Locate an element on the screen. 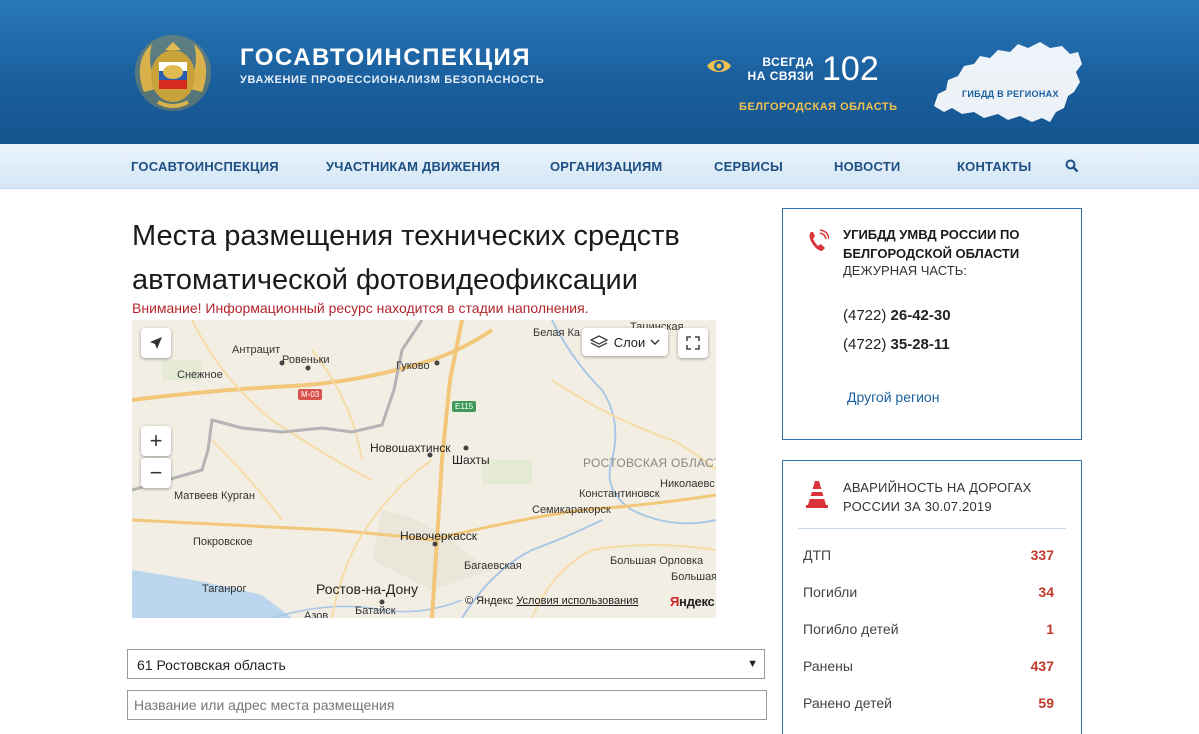  stat-label-children-killed: Погибло детей is located at coordinates (851, 629).